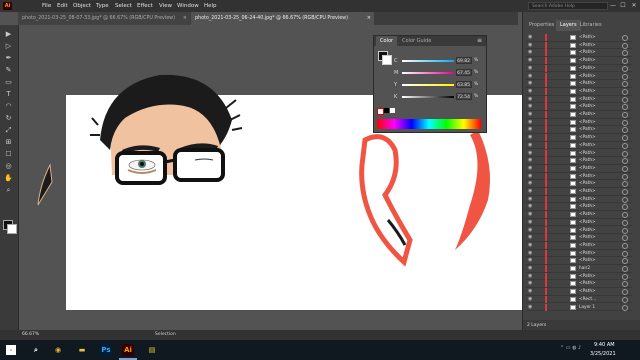 The image size is (640, 360). I want to click on black-slider, so click(428, 97).